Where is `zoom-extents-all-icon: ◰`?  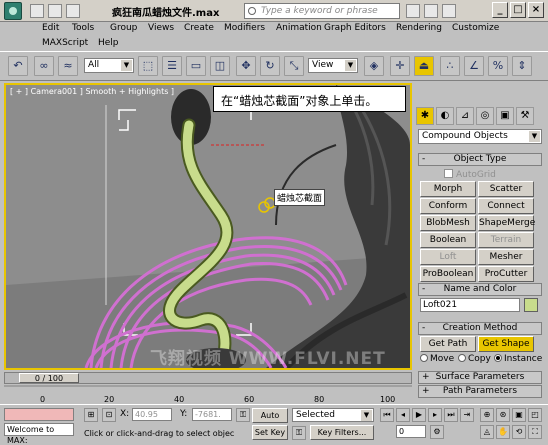
zoom-extents-all-icon: ◰ is located at coordinates (535, 415).